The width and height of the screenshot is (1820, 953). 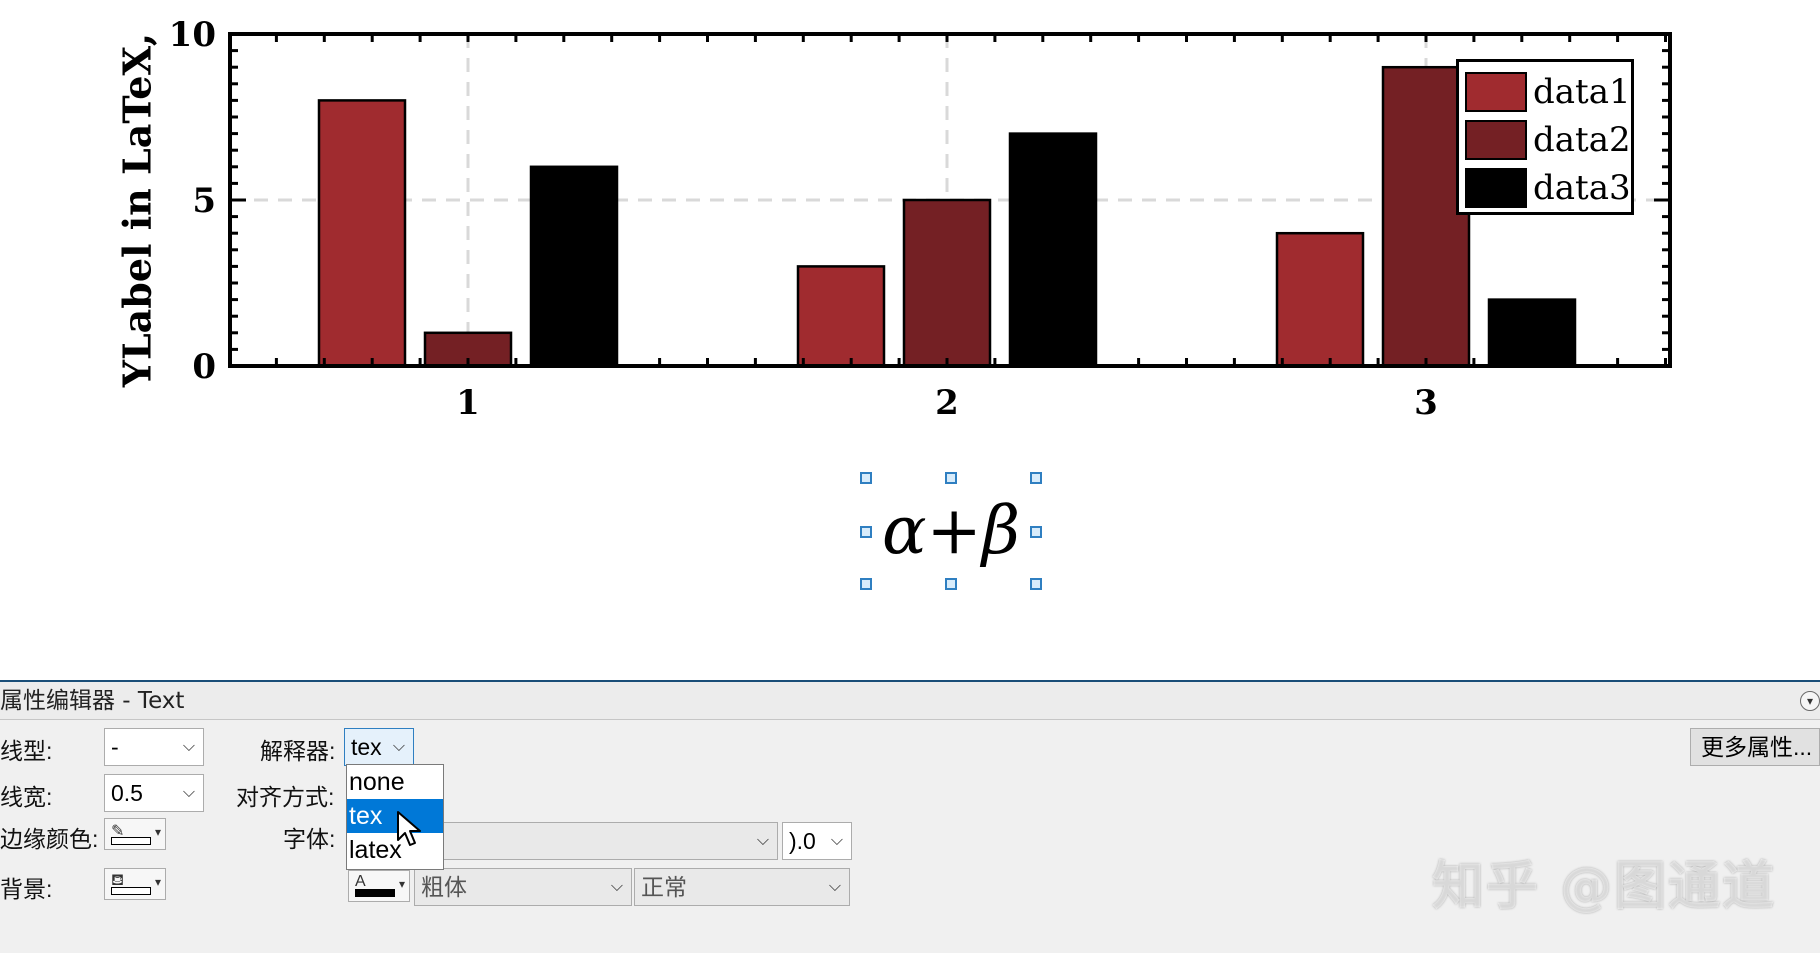 I want to click on background-color-swatch, so click(x=131, y=891).